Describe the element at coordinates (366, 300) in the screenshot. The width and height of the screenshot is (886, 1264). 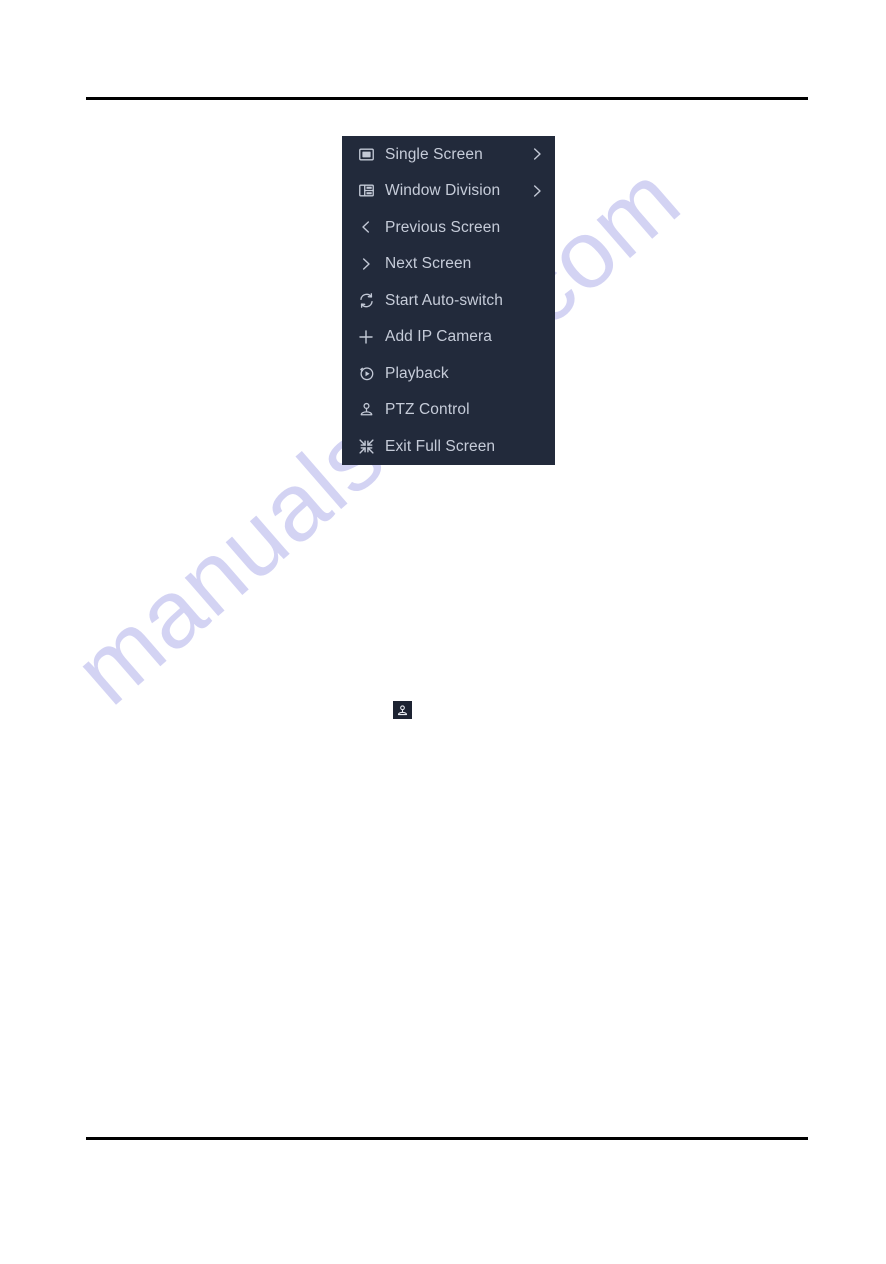
I see `auto-switch-icon` at that location.